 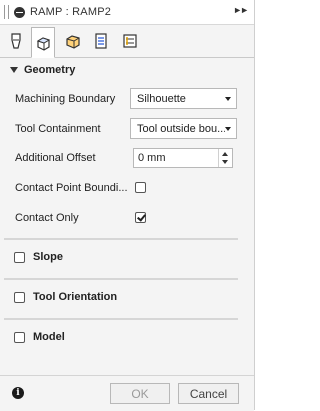 I want to click on slope-section-header: Slope, so click(x=127, y=258).